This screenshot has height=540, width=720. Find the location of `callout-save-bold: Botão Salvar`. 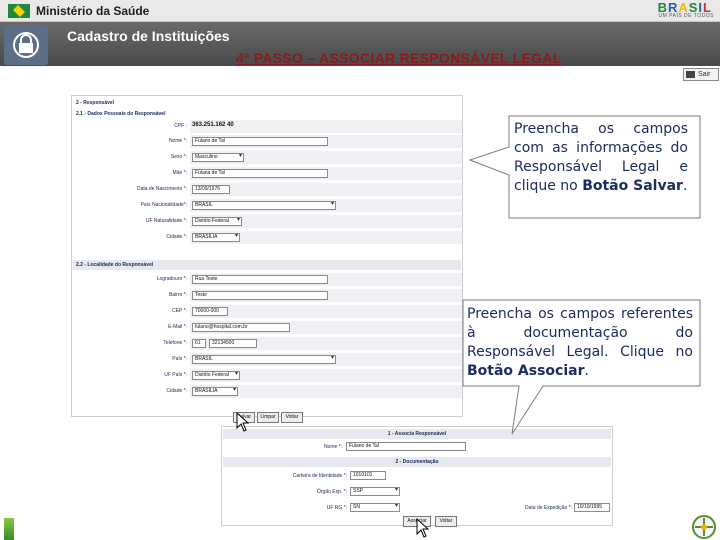

callout-save-bold: Botão Salvar is located at coordinates (632, 186).